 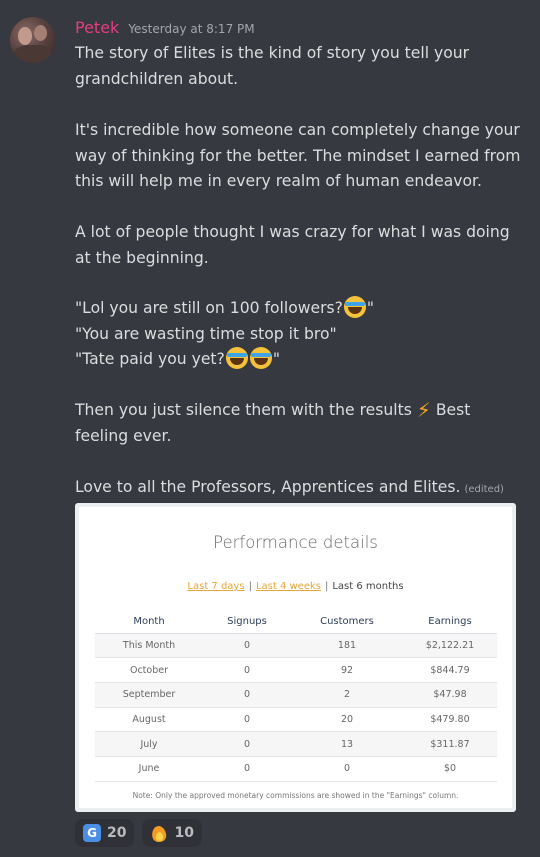 What do you see at coordinates (172, 833) in the screenshot?
I see `reaction-fire: 10` at bounding box center [172, 833].